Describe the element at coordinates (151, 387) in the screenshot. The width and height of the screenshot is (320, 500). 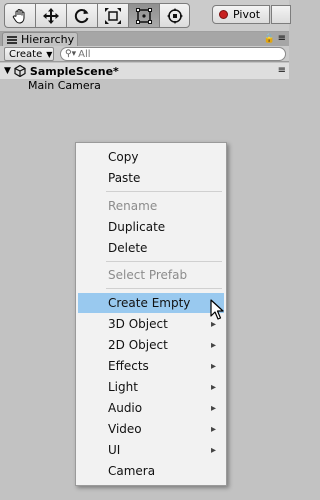
I see `menu-item-light: Light ▸` at that location.